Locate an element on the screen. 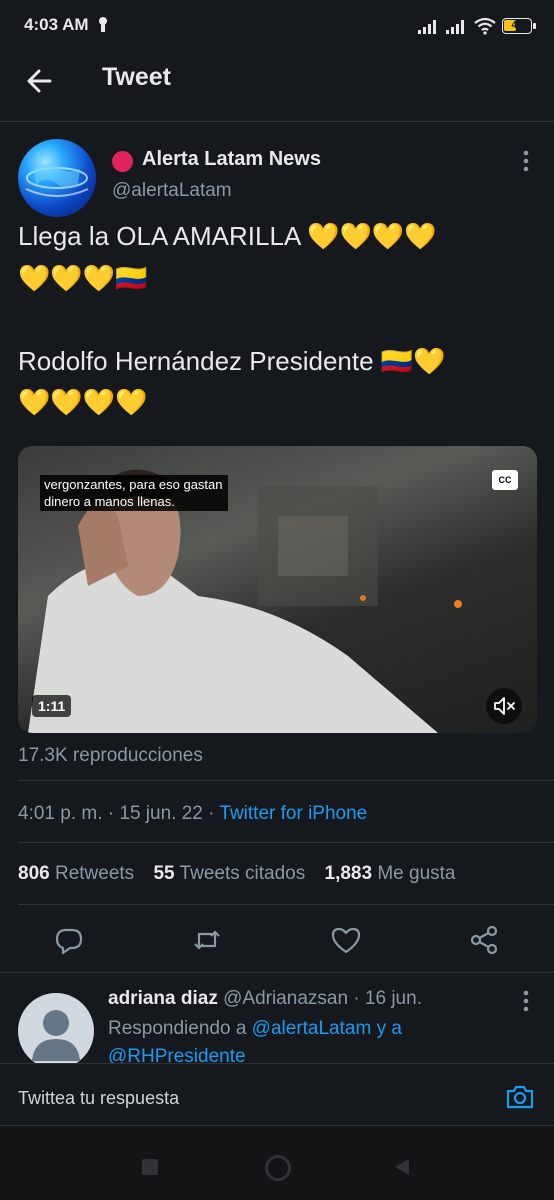 This screenshot has height=1200, width=554. video-duration: 1:11 is located at coordinates (52, 706).